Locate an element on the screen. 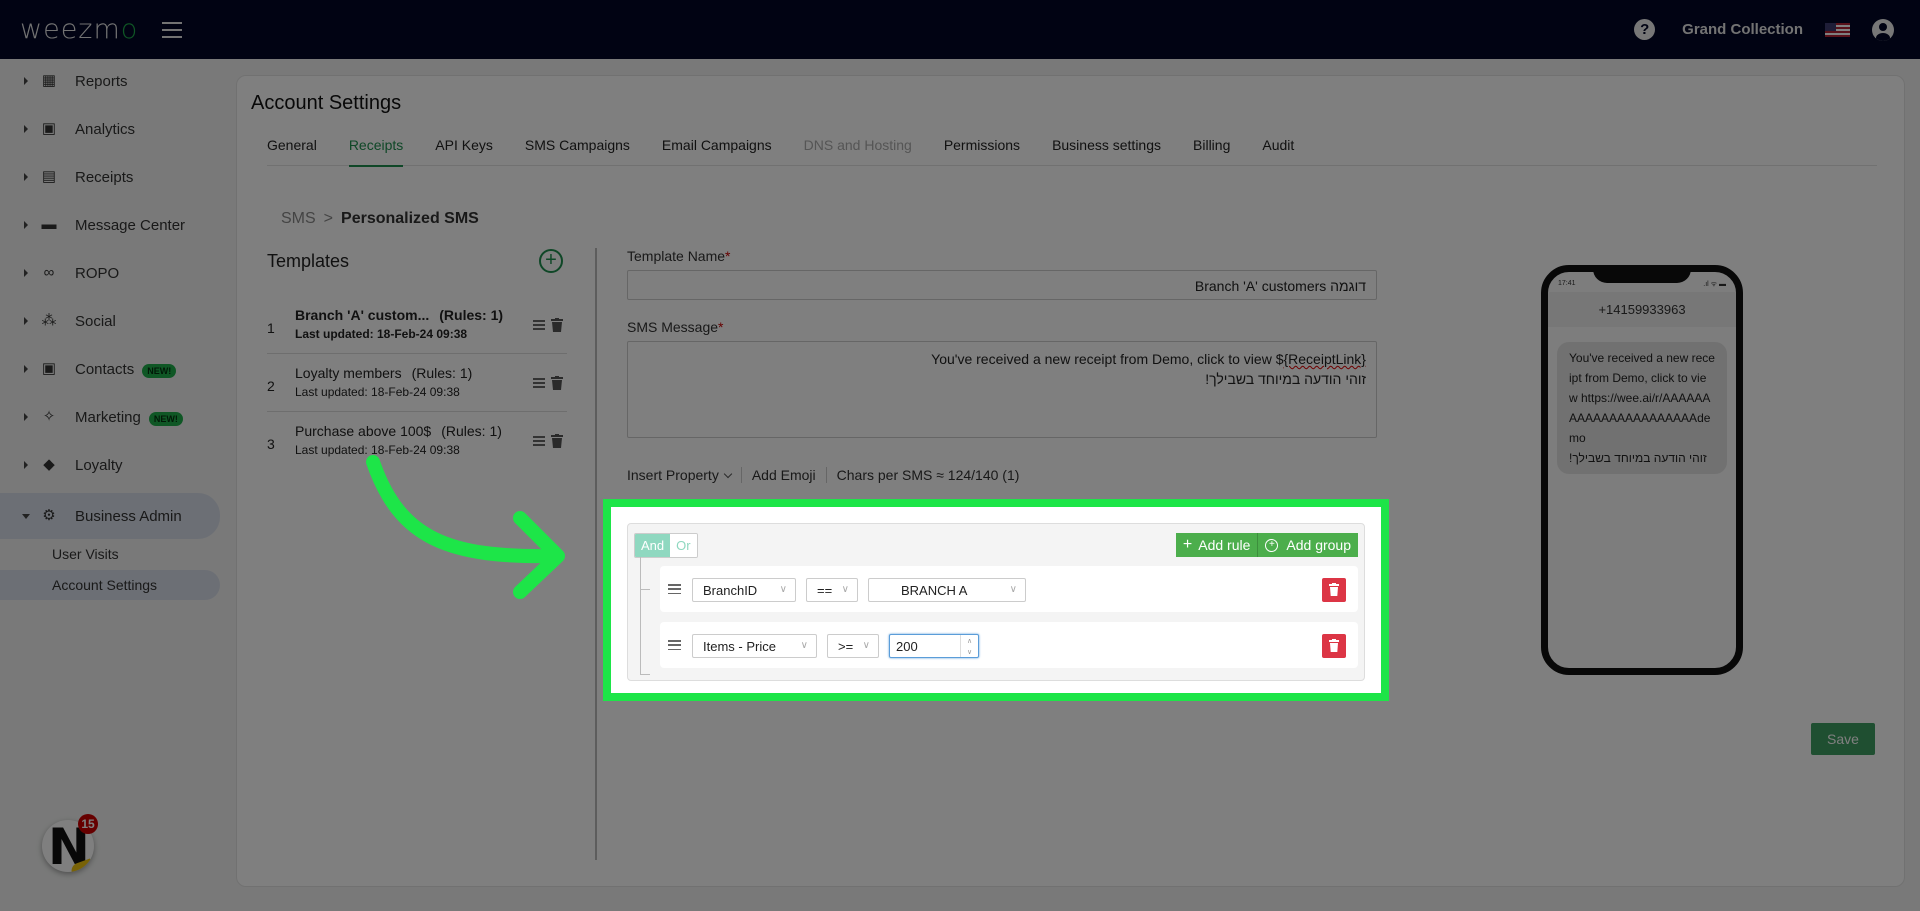  stepper-down-icon: ∨ is located at coordinates (969, 652).